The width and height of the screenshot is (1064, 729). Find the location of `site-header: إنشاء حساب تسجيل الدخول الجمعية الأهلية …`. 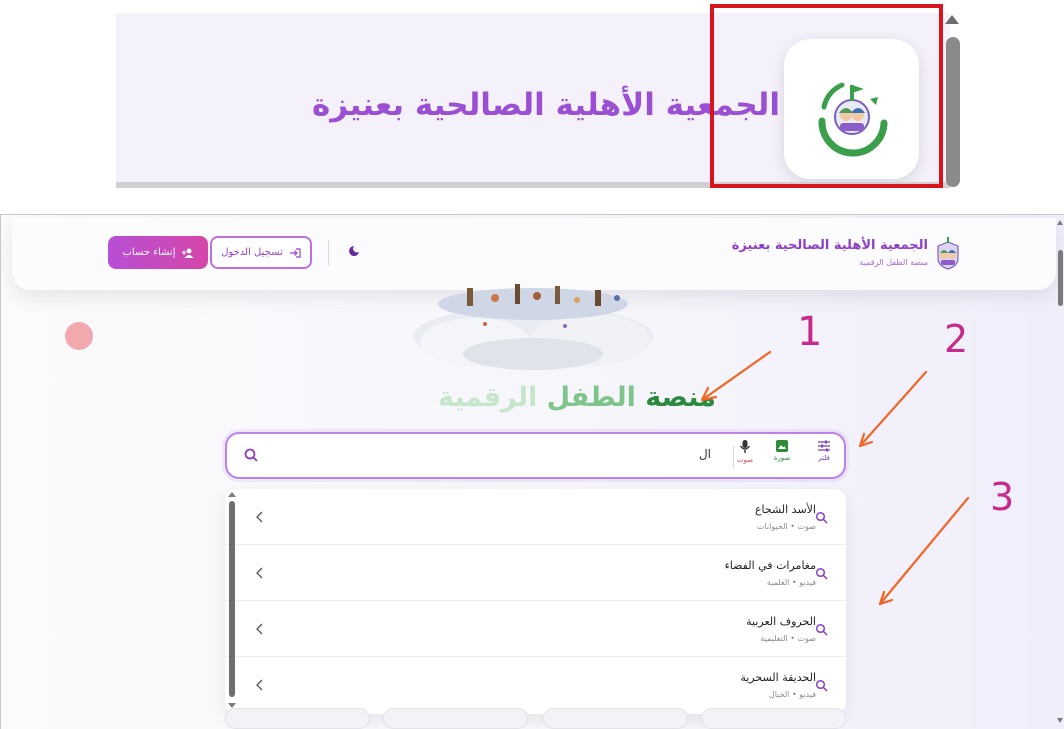

site-header: إنشاء حساب تسجيل الدخول الجمعية الأهلية … is located at coordinates (534, 254).